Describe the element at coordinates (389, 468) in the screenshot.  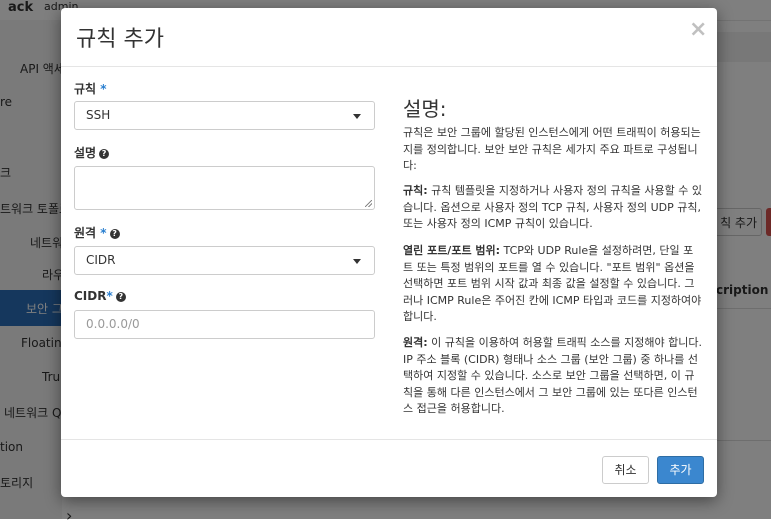
I see `modal-footer: 취소 추가` at that location.